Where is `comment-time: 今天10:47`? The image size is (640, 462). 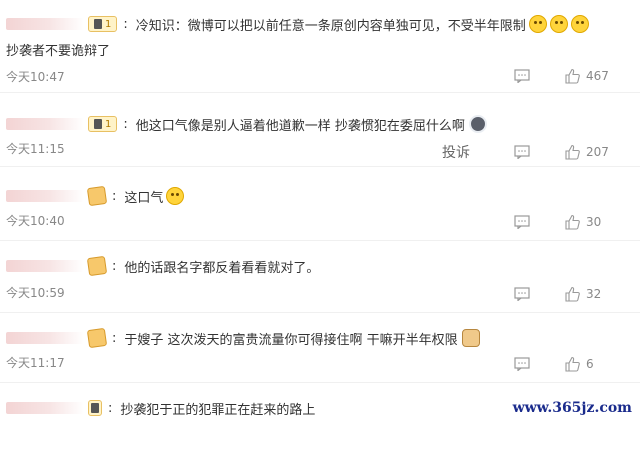
comment-time: 今天10:47 is located at coordinates (35, 77).